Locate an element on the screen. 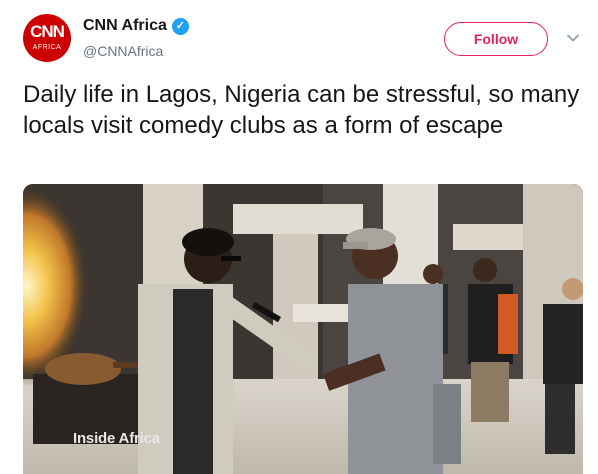  verified-badge-icon: ✓ is located at coordinates (180, 26).